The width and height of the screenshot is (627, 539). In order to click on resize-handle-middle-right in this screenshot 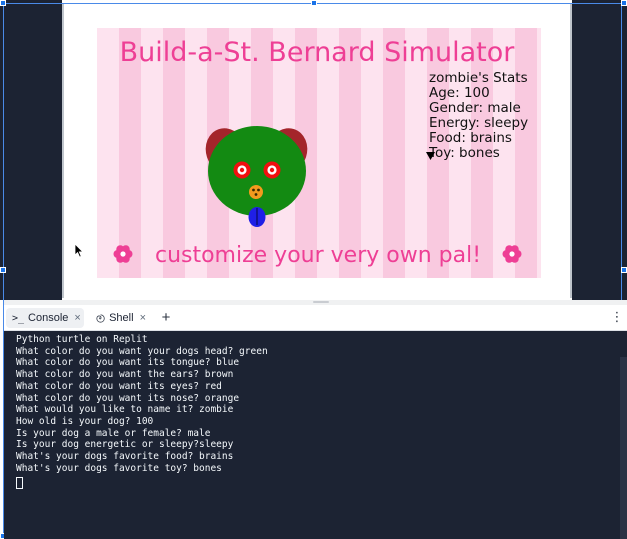, I will do `click(624, 270)`.